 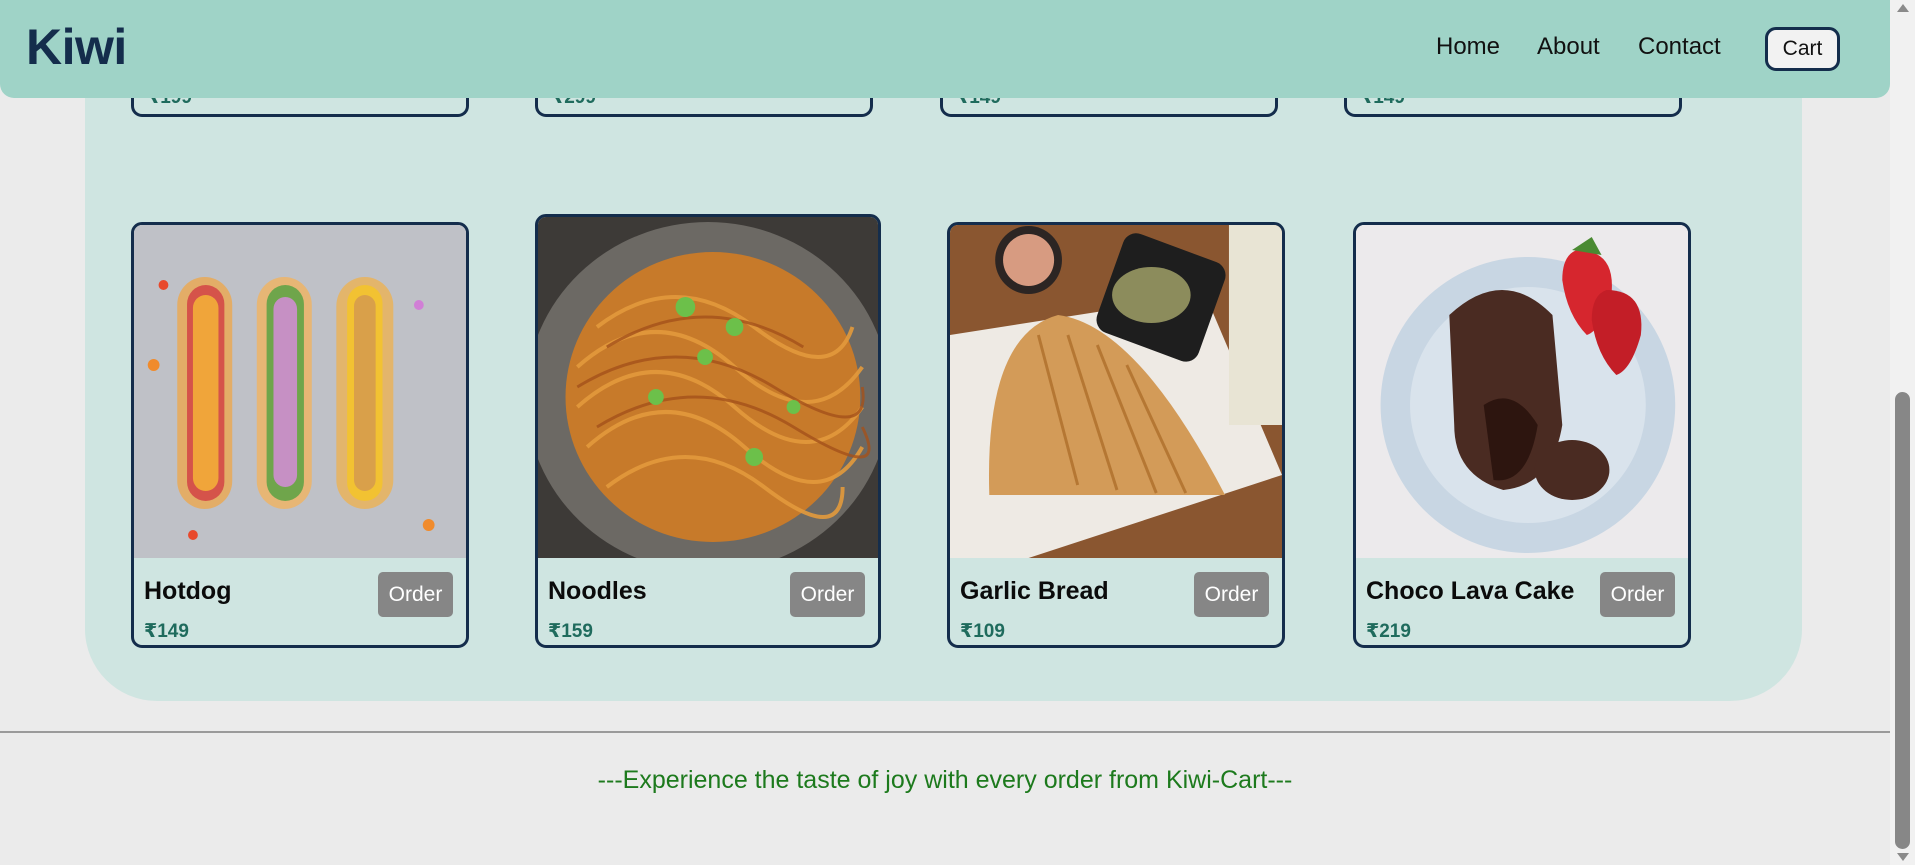 What do you see at coordinates (1522, 391) in the screenshot?
I see `choco-lava-cake-image` at bounding box center [1522, 391].